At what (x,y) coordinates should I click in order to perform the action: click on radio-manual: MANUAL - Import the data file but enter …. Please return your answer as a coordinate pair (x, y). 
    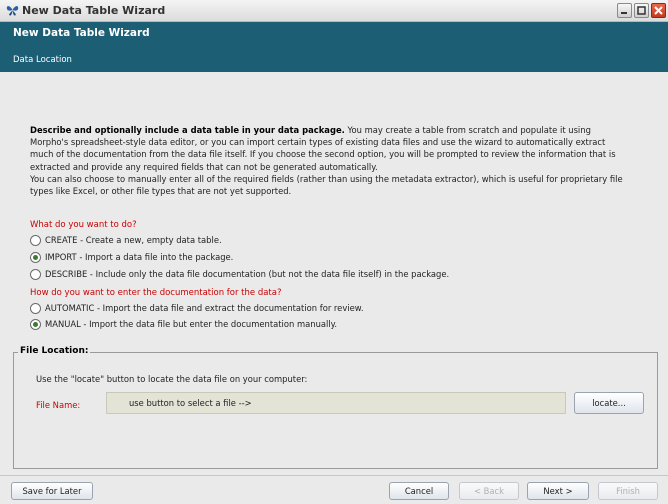
    Looking at the image, I should click on (183, 324).